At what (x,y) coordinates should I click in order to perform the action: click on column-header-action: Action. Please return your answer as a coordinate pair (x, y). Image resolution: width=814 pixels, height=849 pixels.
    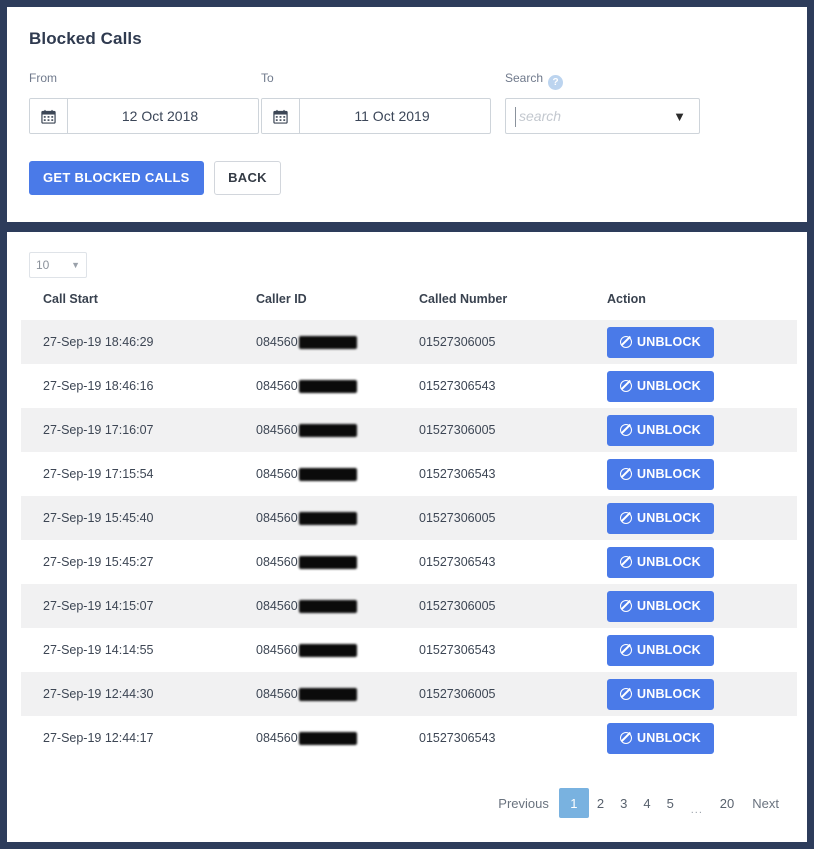
    Looking at the image, I should click on (702, 306).